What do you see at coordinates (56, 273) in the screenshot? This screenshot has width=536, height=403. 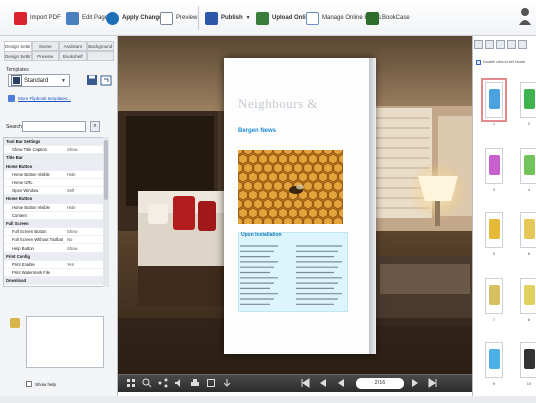 I see `property-row: Print Watermark File` at bounding box center [56, 273].